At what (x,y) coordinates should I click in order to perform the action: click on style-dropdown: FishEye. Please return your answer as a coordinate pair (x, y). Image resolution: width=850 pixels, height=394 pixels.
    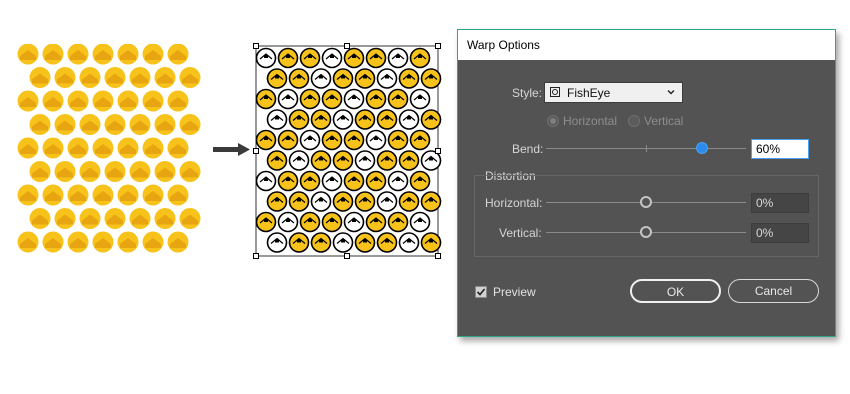
    Looking at the image, I should click on (613, 92).